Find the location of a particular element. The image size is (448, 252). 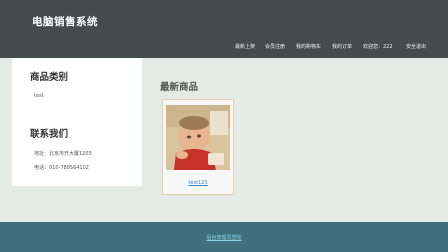

nav-logout: 安全退出 is located at coordinates (416, 46).